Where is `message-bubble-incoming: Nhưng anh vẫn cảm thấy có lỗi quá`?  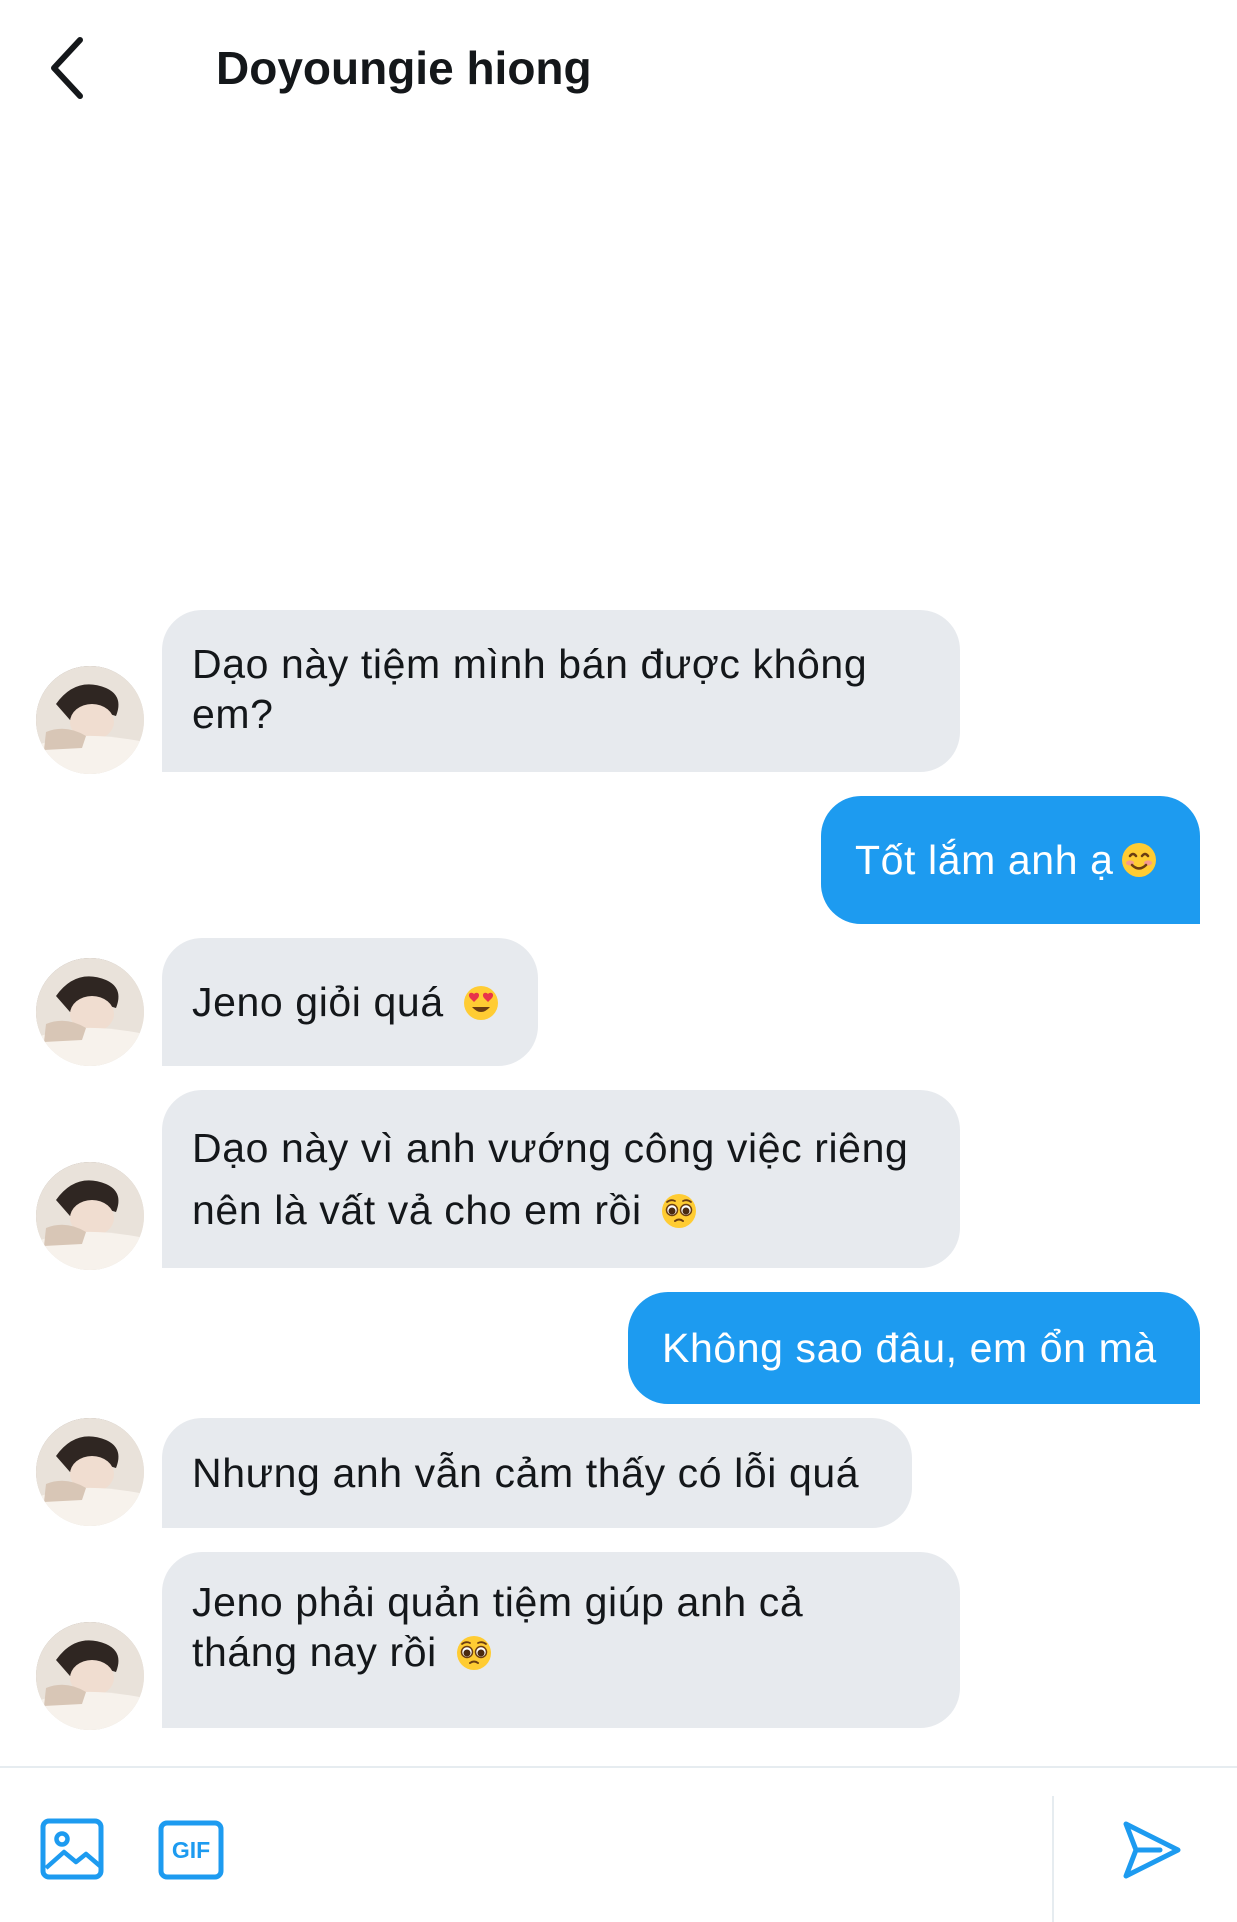 message-bubble-incoming: Nhưng anh vẫn cảm thấy có lỗi quá is located at coordinates (537, 1473).